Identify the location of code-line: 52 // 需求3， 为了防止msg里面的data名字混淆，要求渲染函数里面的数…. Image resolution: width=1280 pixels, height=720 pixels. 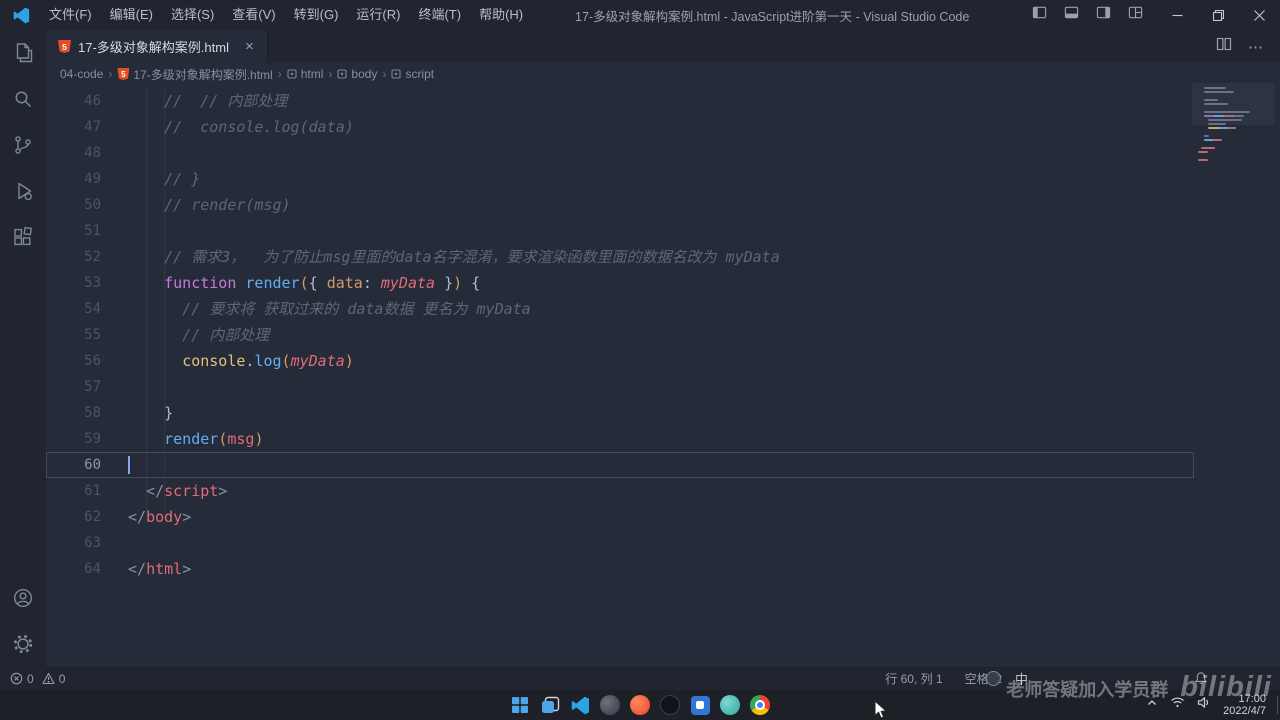
(620, 257).